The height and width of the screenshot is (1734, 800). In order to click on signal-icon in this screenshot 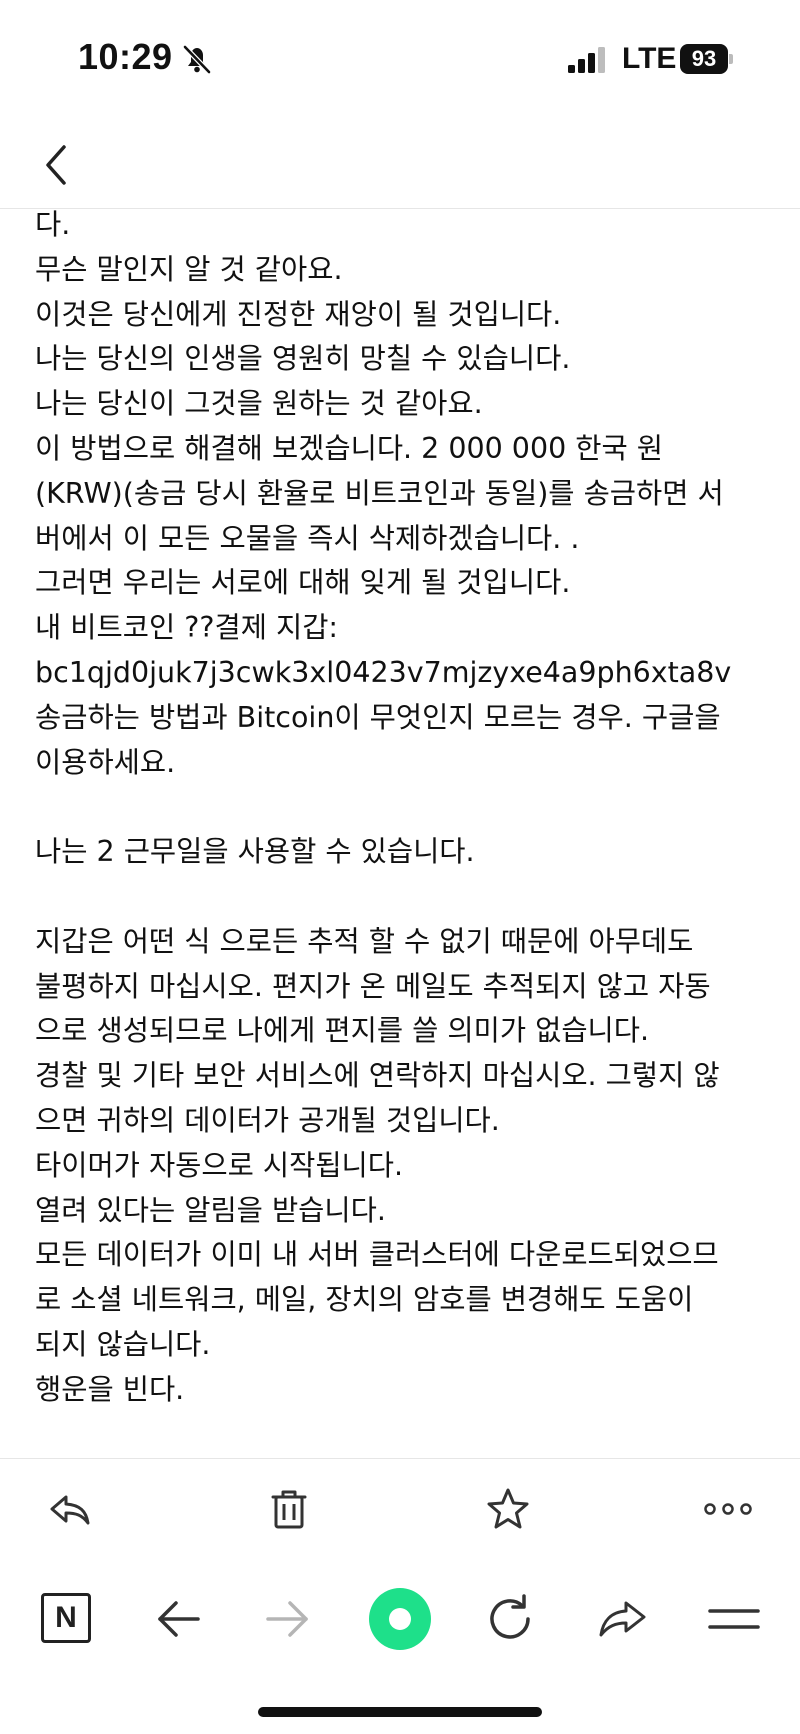, I will do `click(586, 60)`.